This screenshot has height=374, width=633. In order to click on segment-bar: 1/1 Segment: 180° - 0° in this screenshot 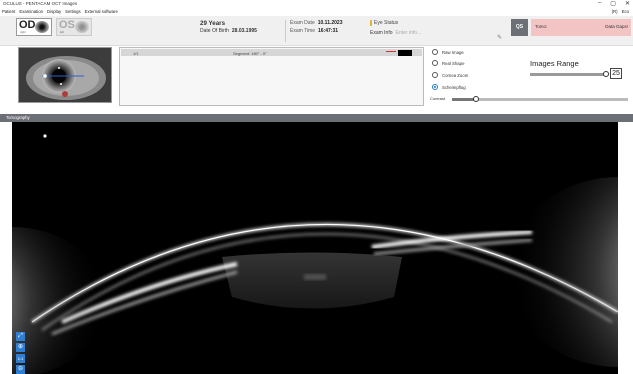, I will do `click(271, 52)`.